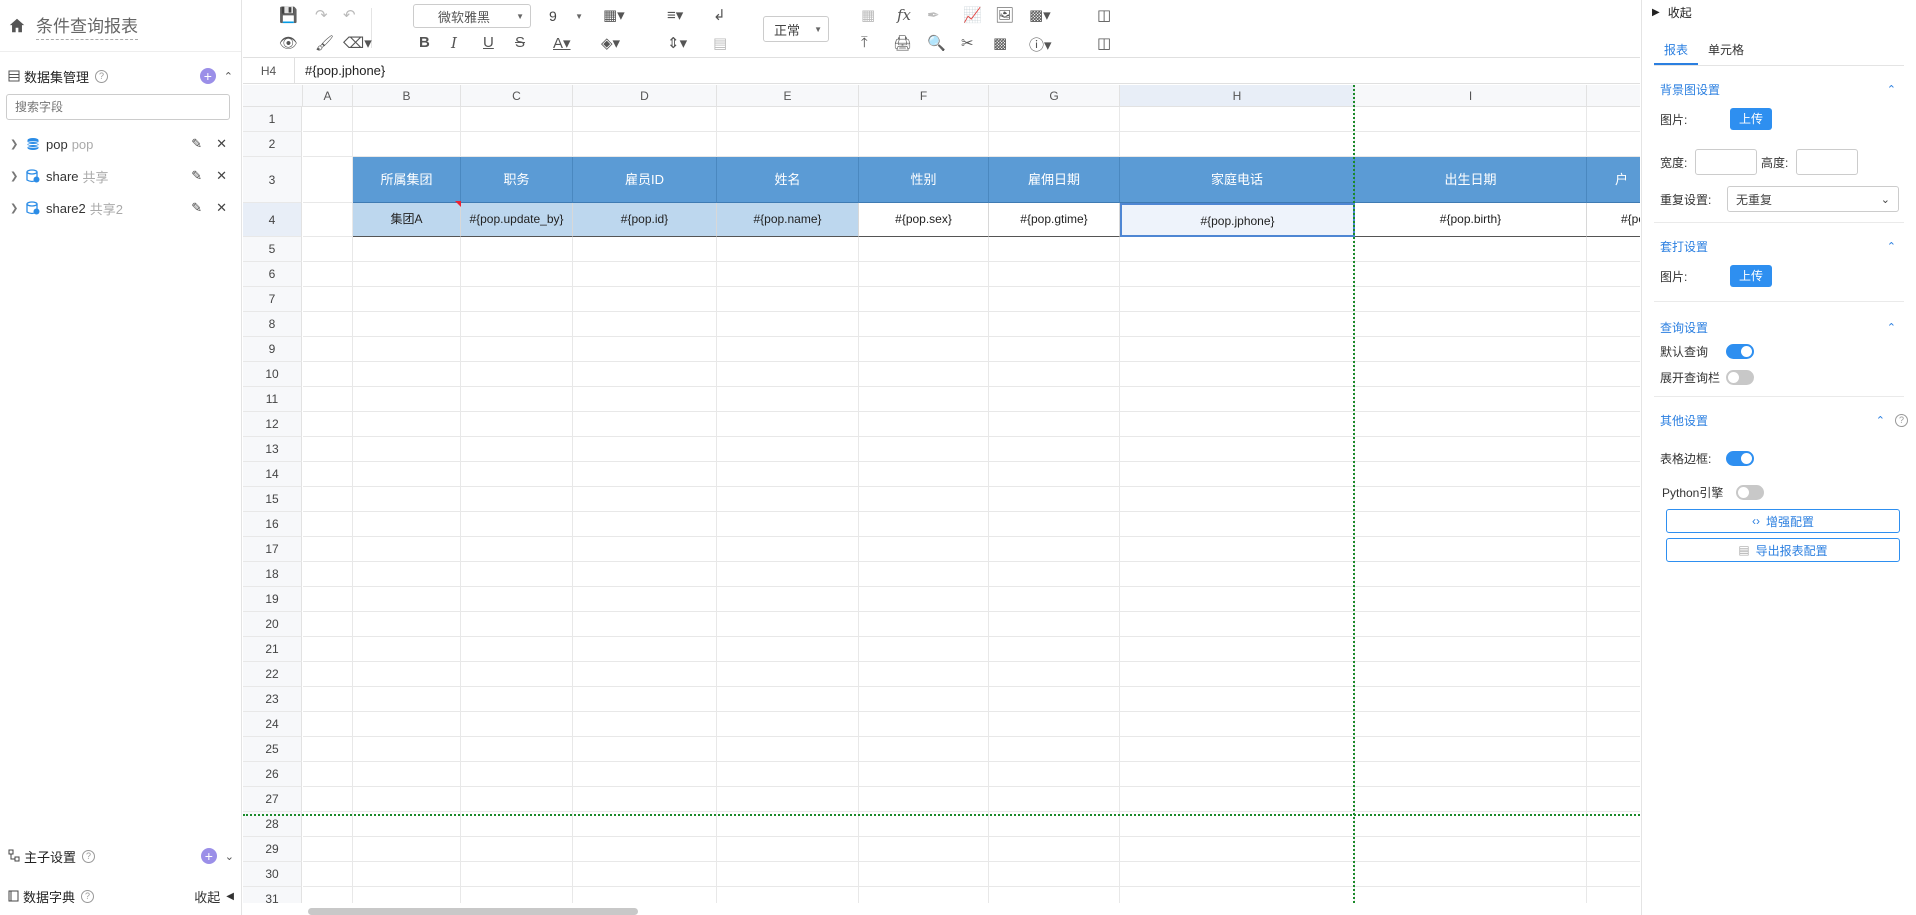 The width and height of the screenshot is (1916, 915). Describe the element at coordinates (1613, 180) in the screenshot. I see `table-header-cell: 户` at that location.